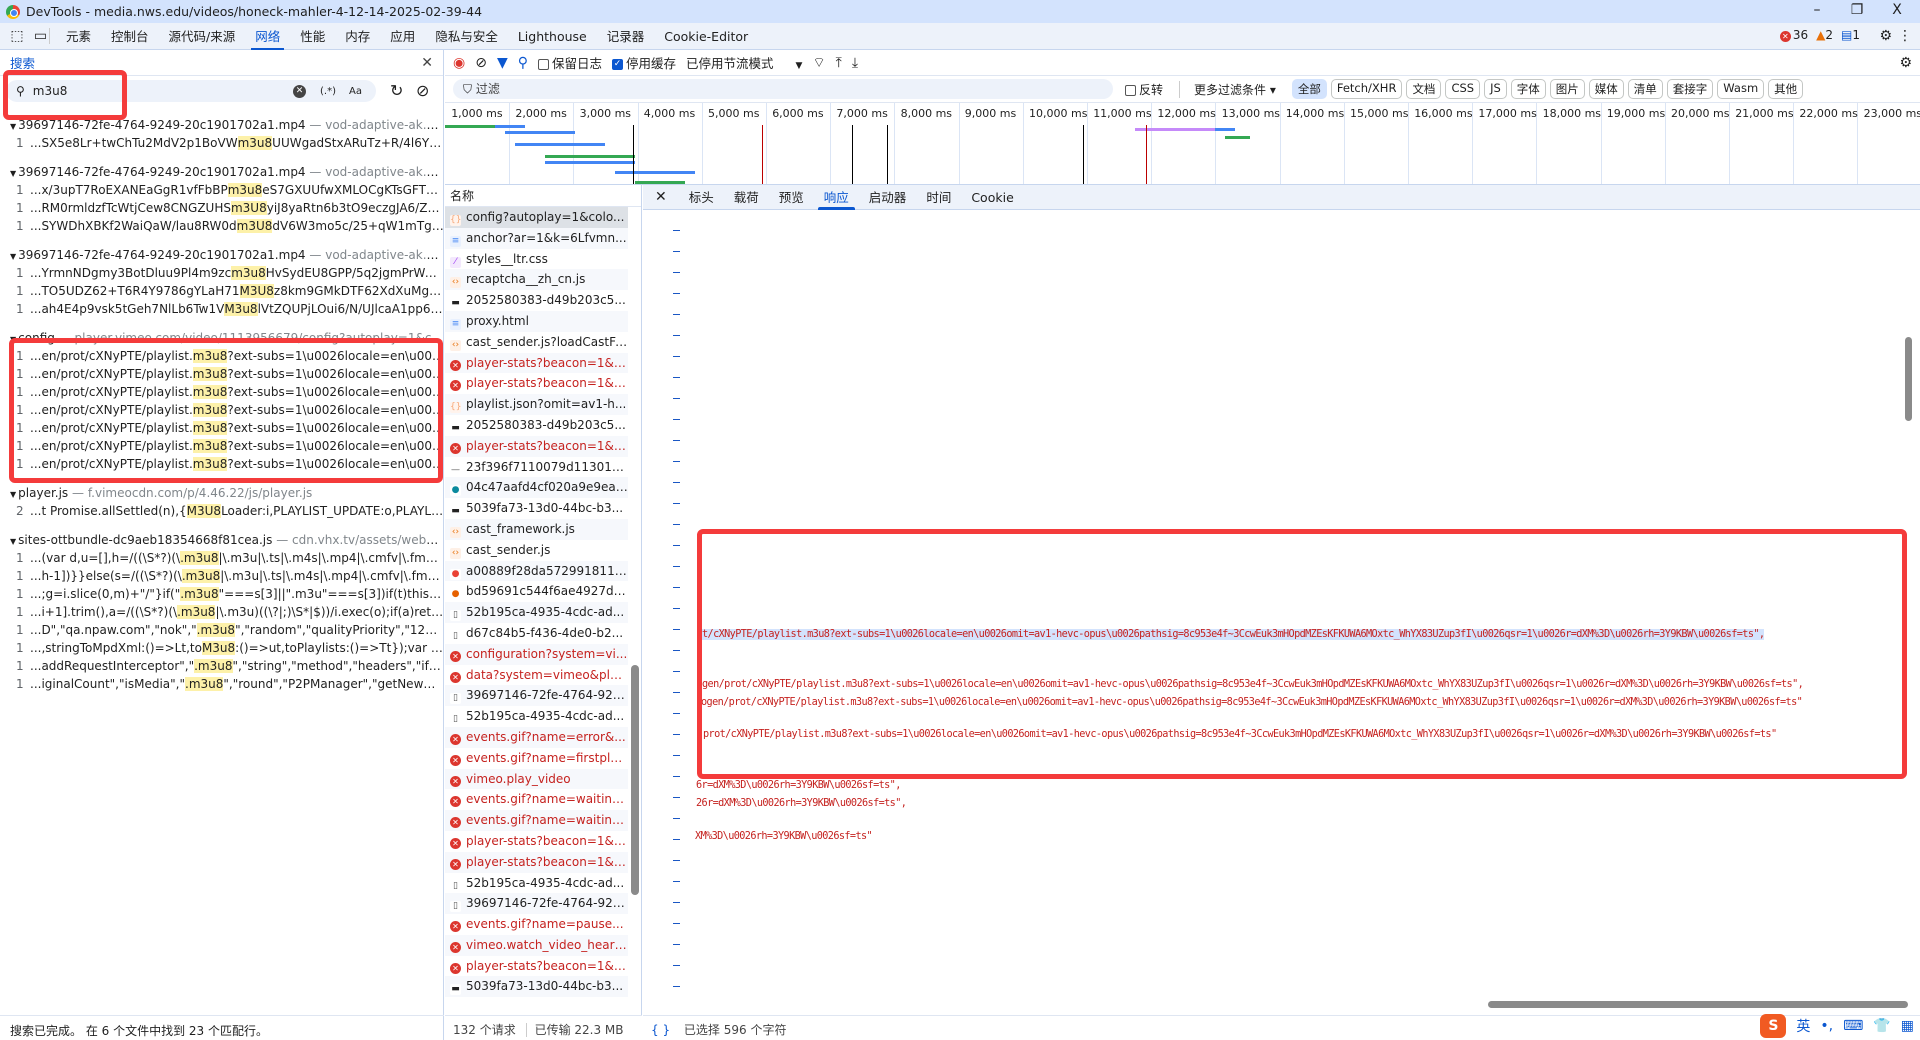 The height and width of the screenshot is (1040, 1920). Describe the element at coordinates (1463, 89) in the screenshot. I see `filter-chip-3: CSS` at that location.